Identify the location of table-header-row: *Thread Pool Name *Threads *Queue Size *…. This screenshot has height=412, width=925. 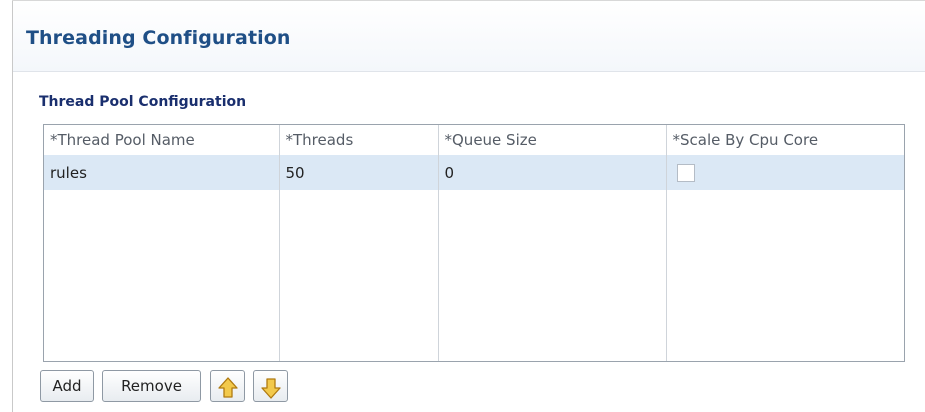
(474, 140).